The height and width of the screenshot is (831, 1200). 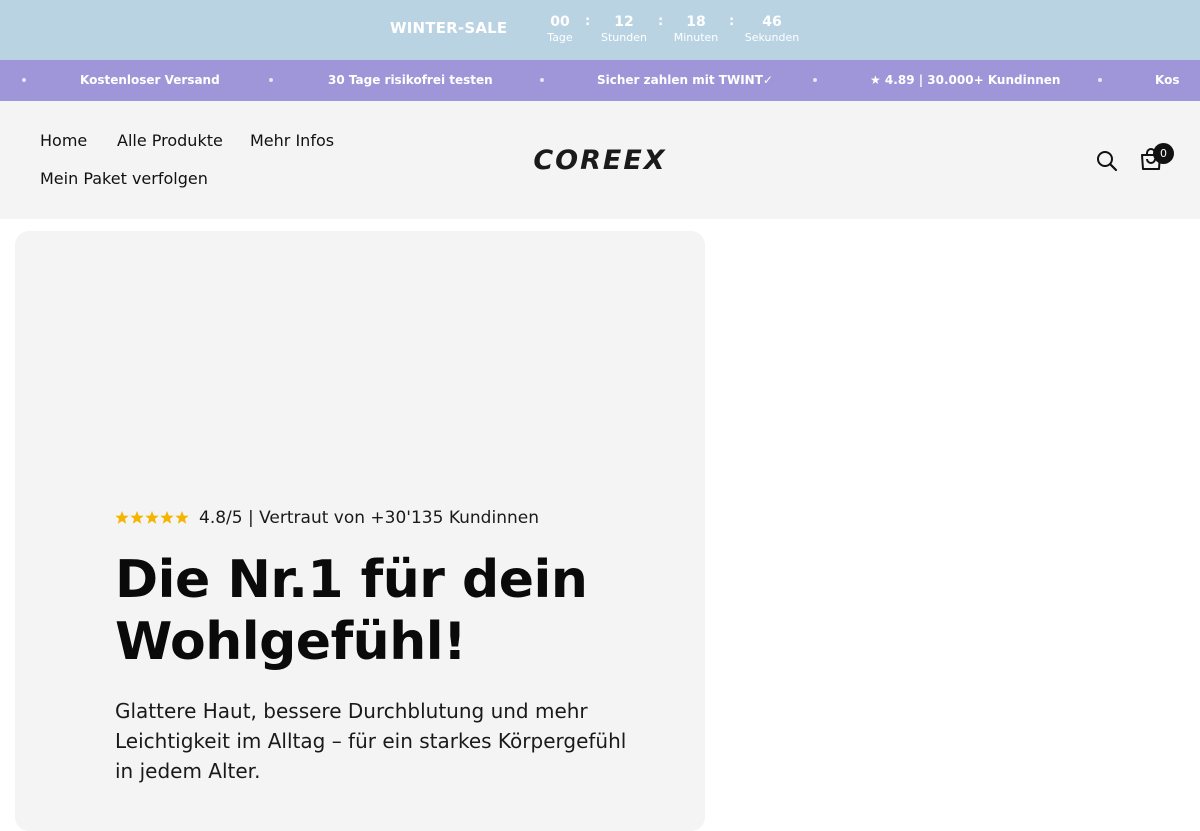 I want to click on marquee-item: Kostenloser Versand, so click(x=150, y=80).